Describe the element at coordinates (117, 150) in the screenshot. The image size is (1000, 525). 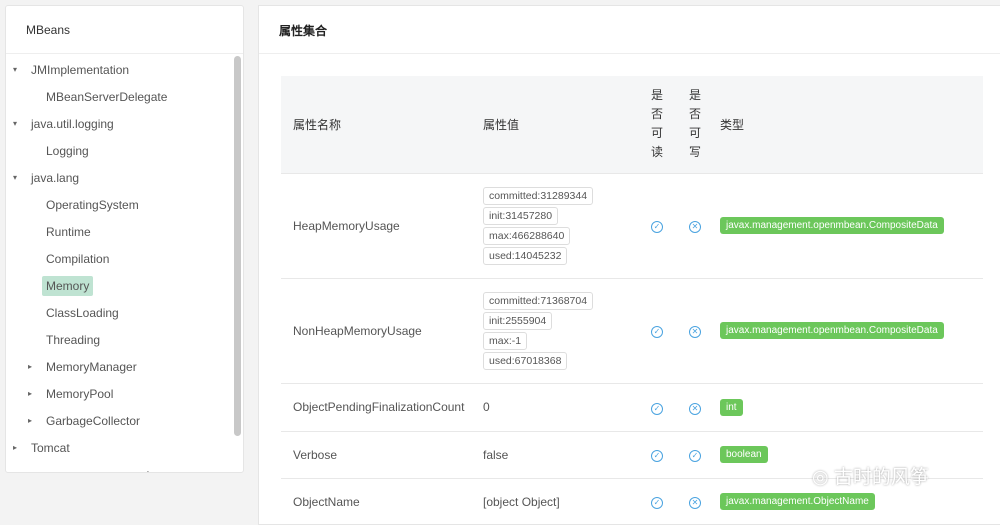
I see `tree-node: Logging` at that location.